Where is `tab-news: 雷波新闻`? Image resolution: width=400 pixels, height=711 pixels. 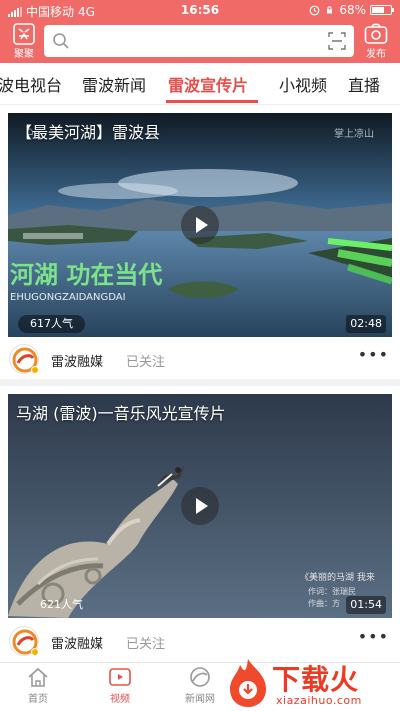 tab-news: 雷波新闻 is located at coordinates (114, 84).